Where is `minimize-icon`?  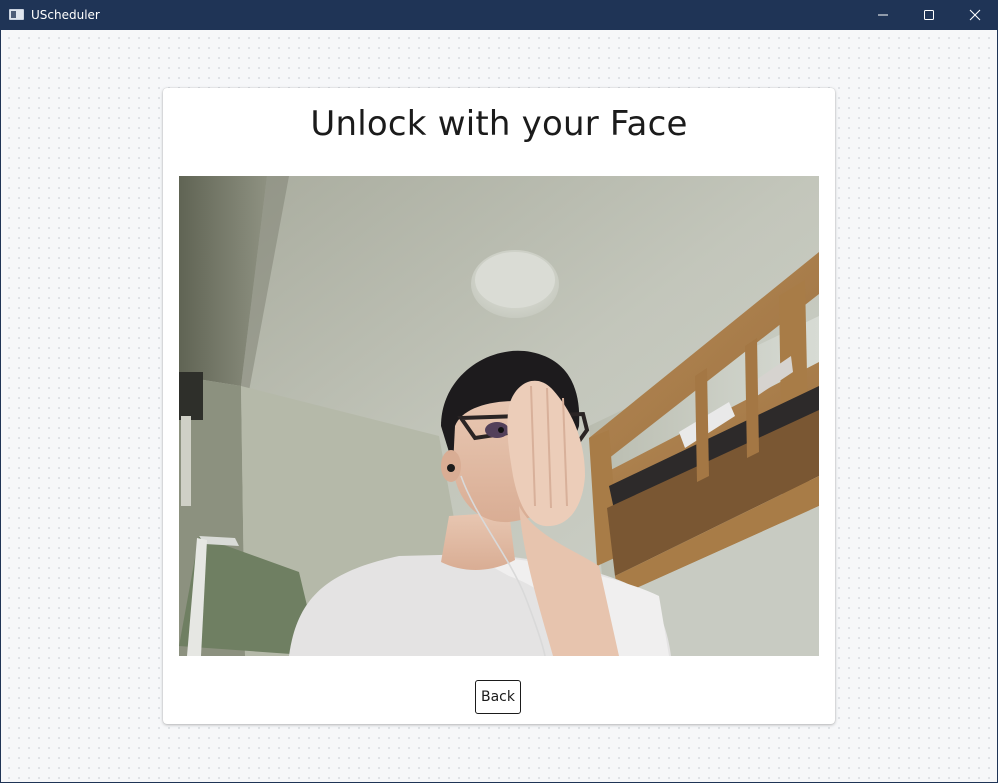 minimize-icon is located at coordinates (883, 15).